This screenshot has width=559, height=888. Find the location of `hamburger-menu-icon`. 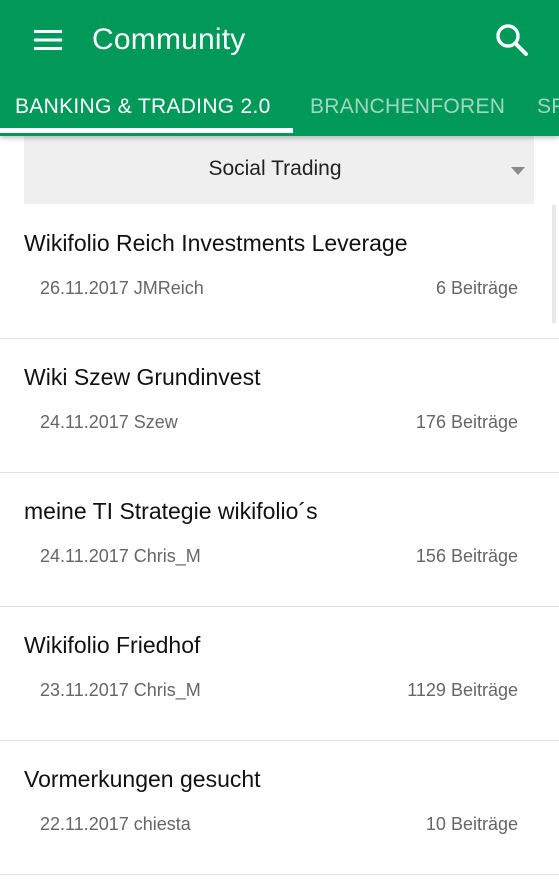

hamburger-menu-icon is located at coordinates (48, 40).